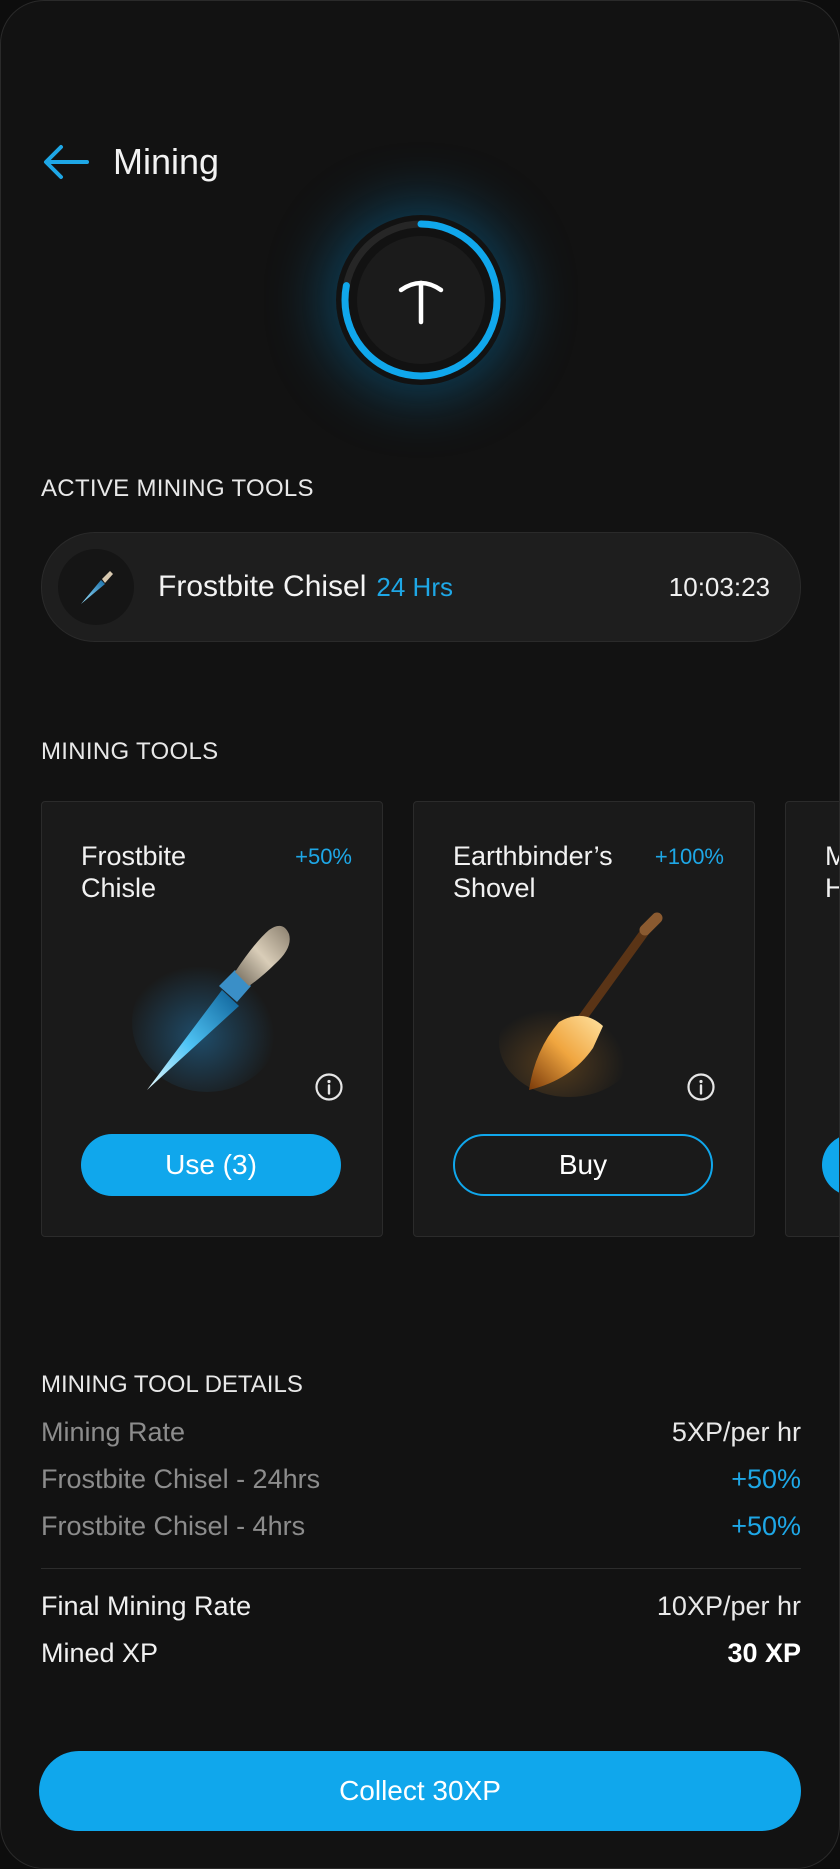  I want to click on tool-card-frostbite: Frostbite Chisle +50% Use (3), so click(212, 1019).